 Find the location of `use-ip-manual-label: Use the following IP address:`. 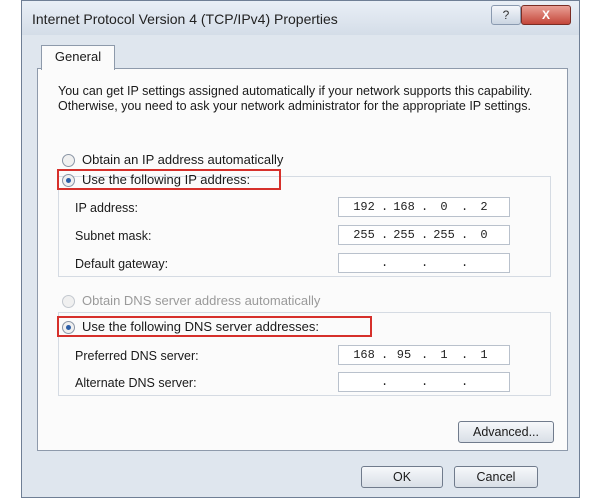

use-ip-manual-label: Use the following IP address: is located at coordinates (166, 179).